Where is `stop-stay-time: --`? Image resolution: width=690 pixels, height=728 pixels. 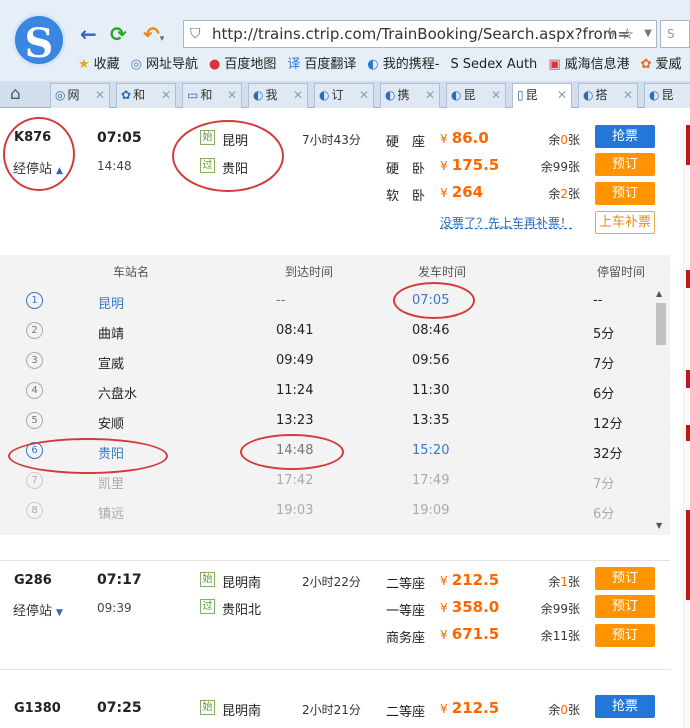
stop-stay-time: -- is located at coordinates (598, 300).